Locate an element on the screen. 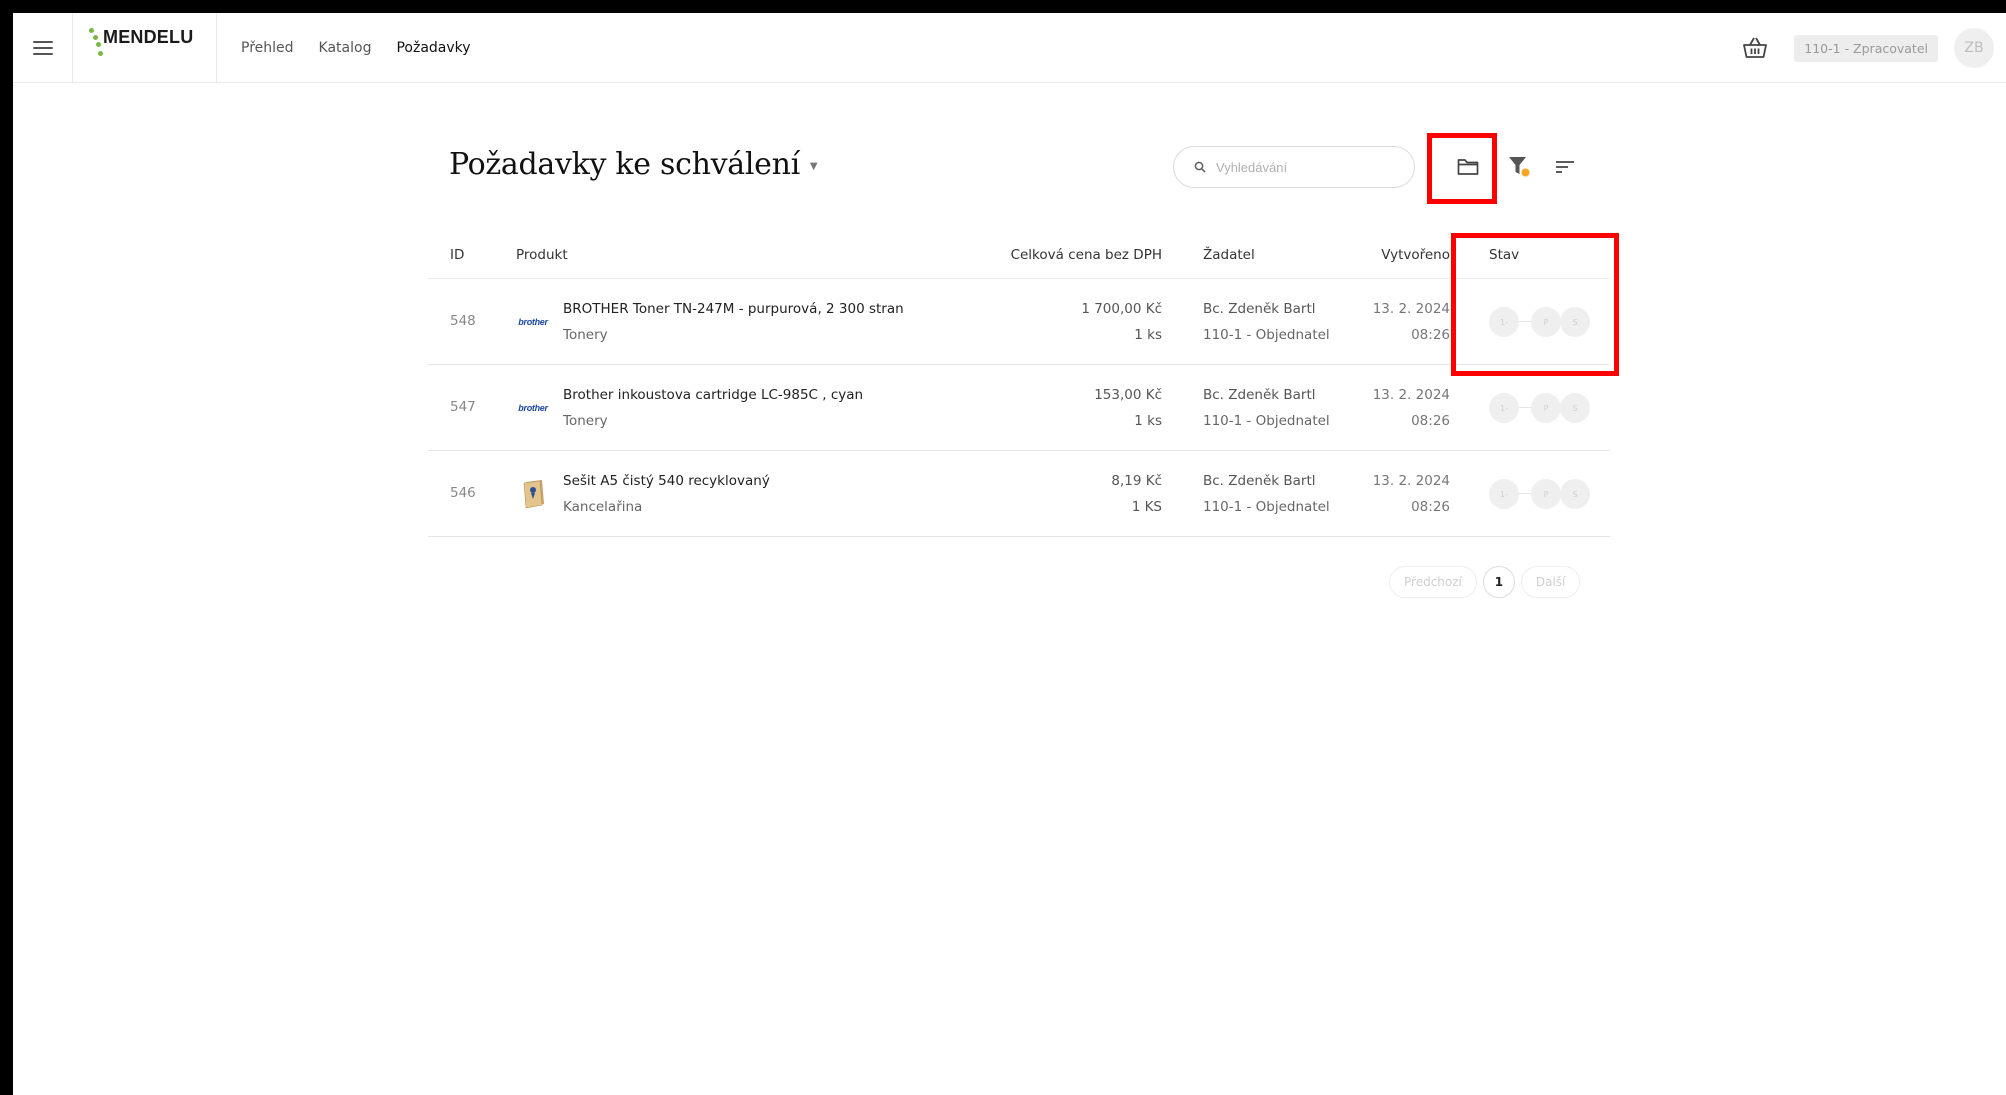  col-product: Produkt is located at coordinates (542, 255).